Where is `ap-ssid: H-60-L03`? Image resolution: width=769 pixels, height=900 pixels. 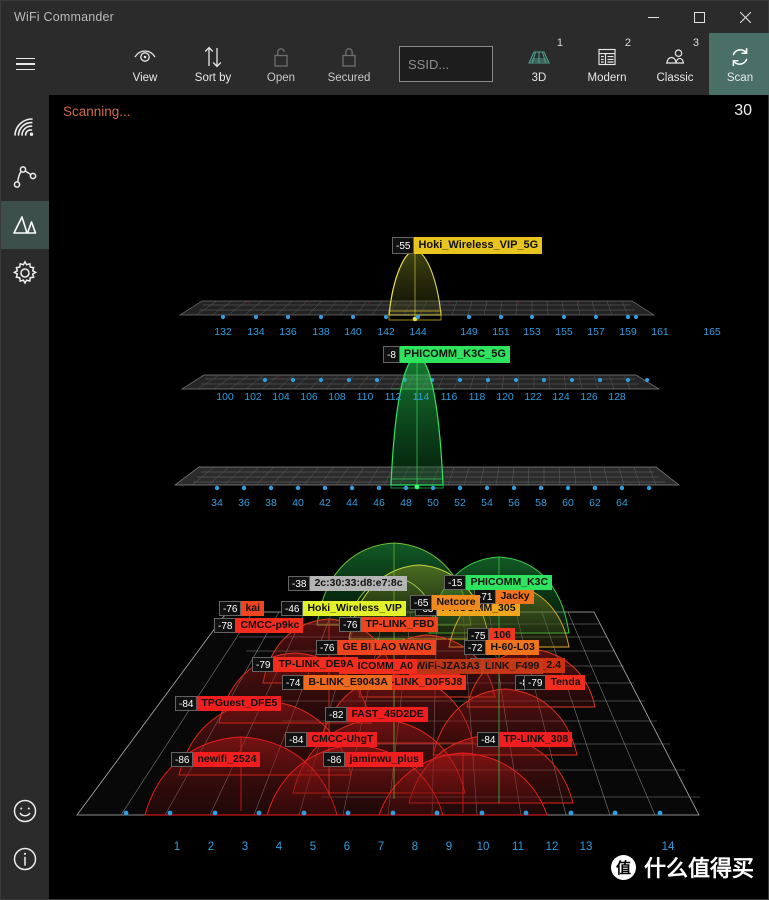
ap-ssid: H-60-L03 is located at coordinates (512, 647).